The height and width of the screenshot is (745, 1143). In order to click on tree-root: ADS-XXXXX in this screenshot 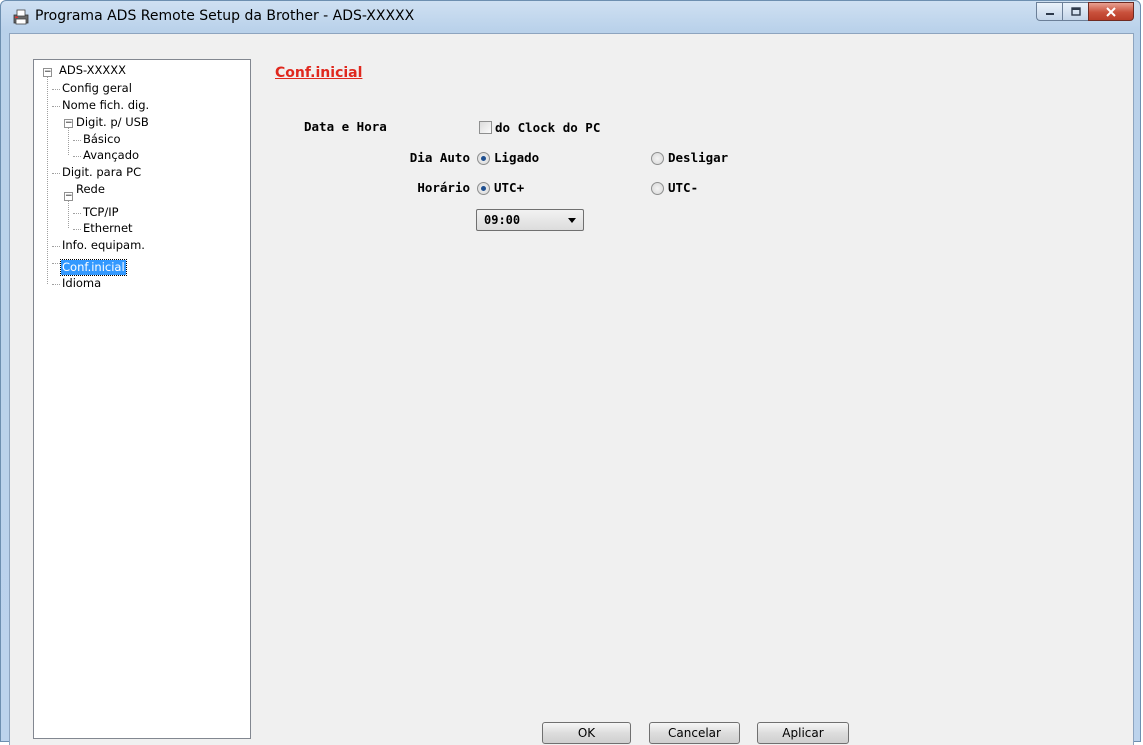, I will do `click(92, 70)`.